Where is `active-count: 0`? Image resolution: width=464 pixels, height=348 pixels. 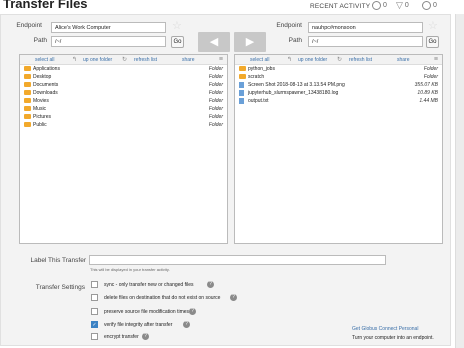
active-count: 0 is located at coordinates (379, 5).